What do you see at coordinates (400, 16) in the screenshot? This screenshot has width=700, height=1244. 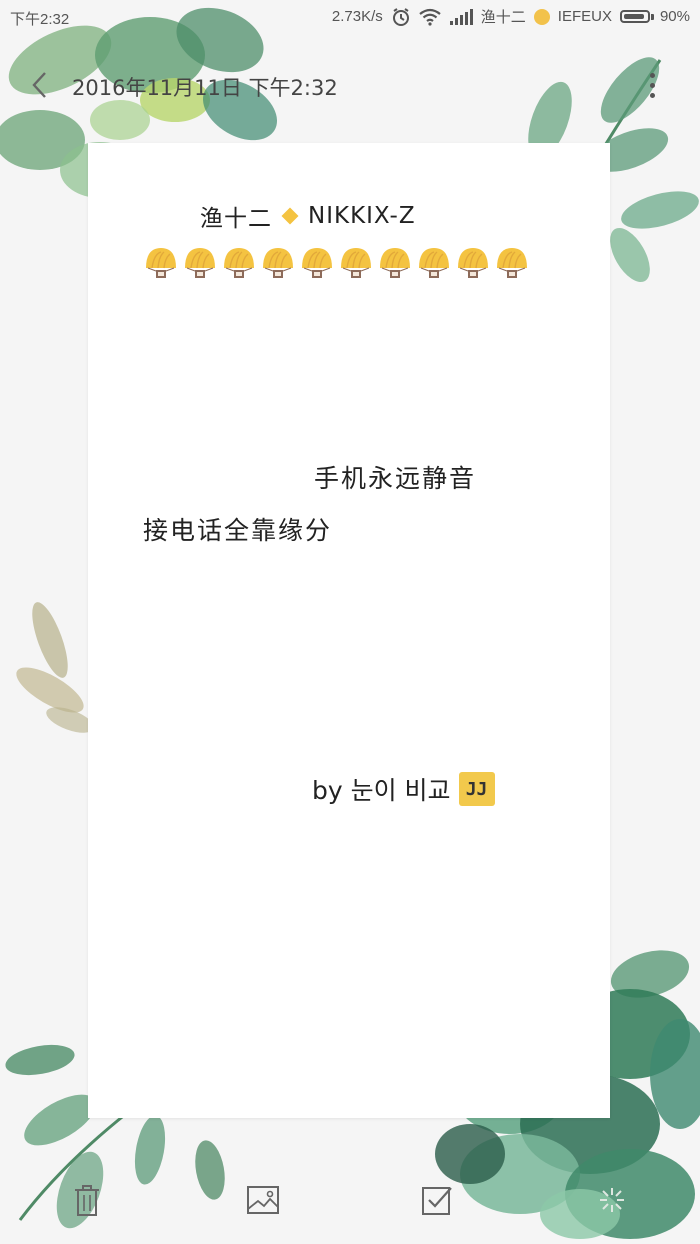 I see `alarm-icon` at bounding box center [400, 16].